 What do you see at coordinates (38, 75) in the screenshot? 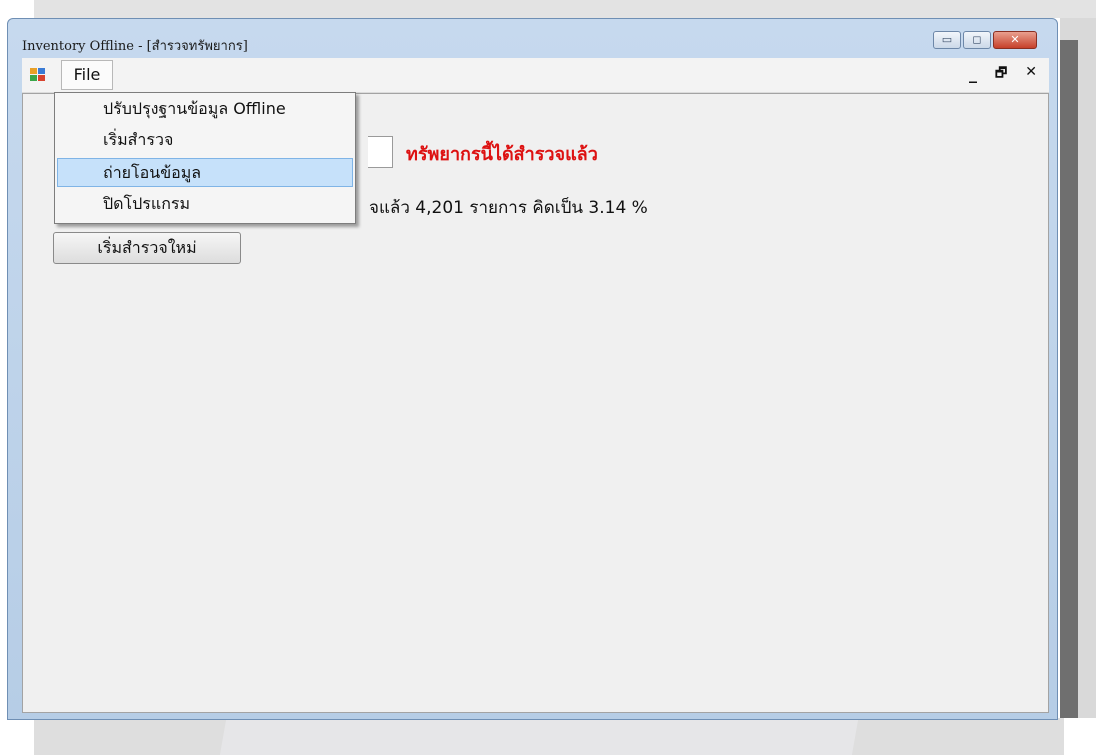
I see `app-icon` at bounding box center [38, 75].